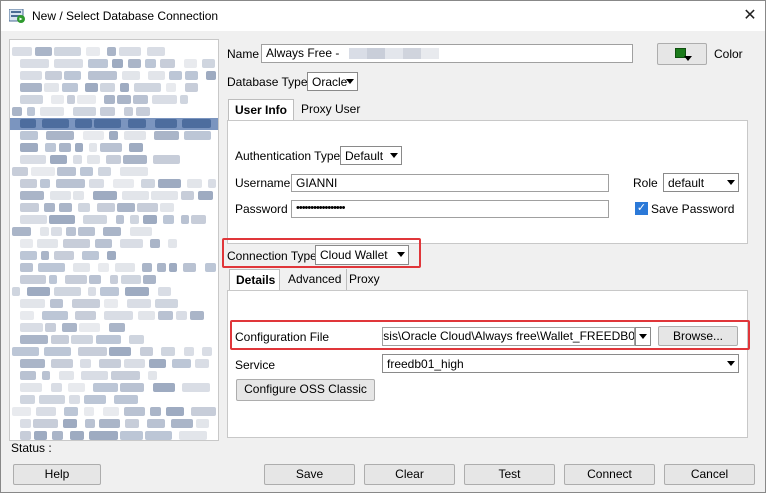 The image size is (766, 493). Describe the element at coordinates (450, 209) in the screenshot. I see `password-input: •••••••••••••••••` at that location.